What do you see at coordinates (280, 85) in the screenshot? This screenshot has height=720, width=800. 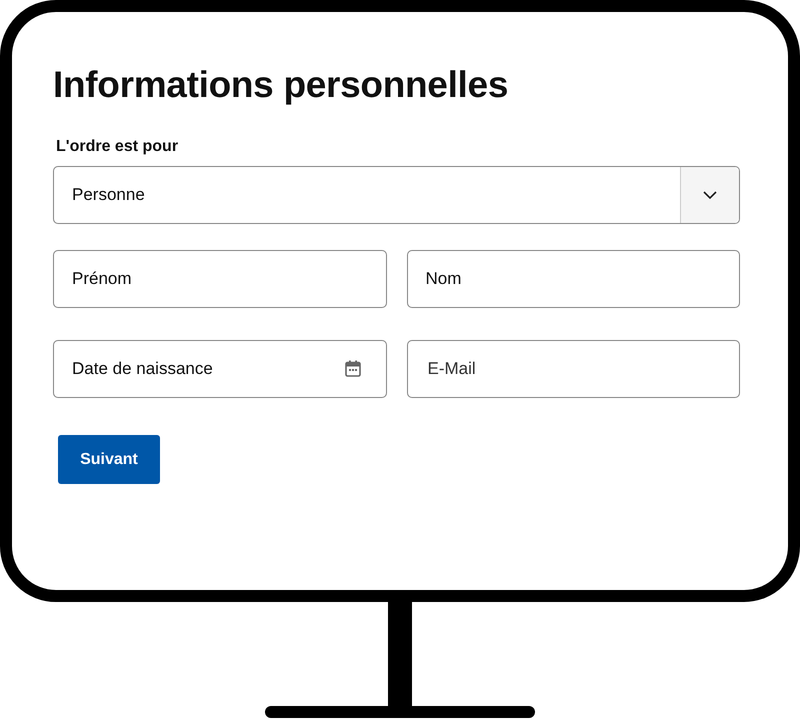 I see `form-title: Informations personnelles` at bounding box center [280, 85].